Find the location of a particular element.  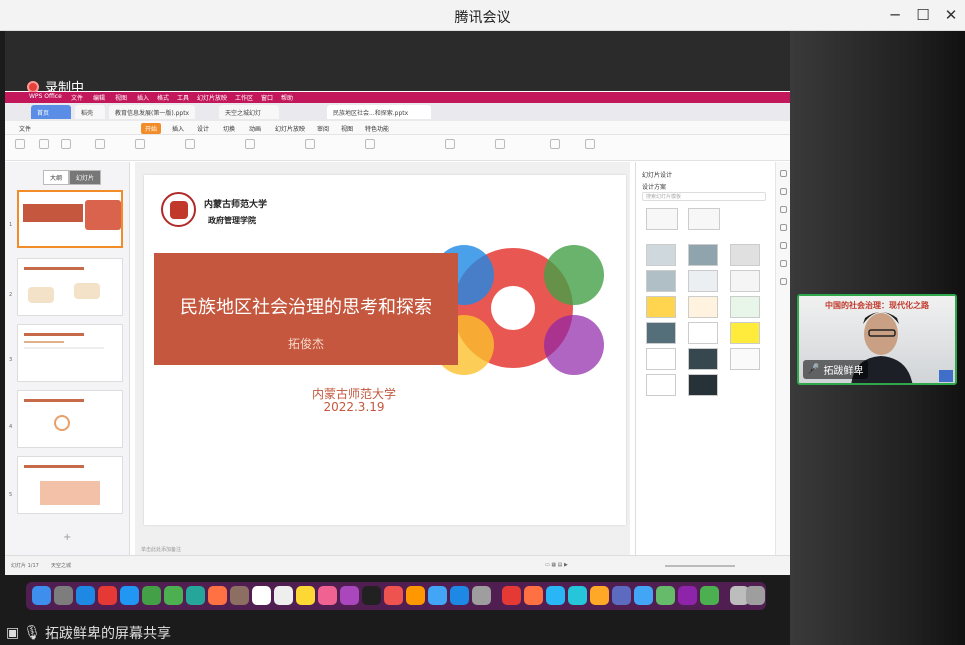

backup-icon is located at coordinates (783, 281).